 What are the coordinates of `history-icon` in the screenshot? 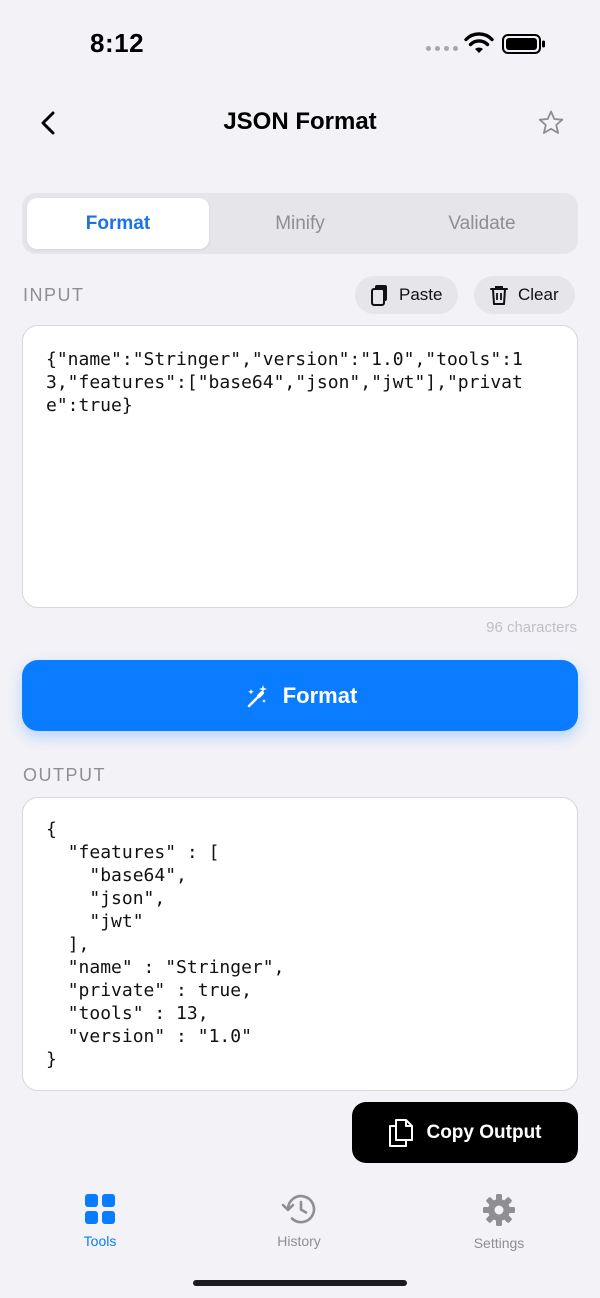 It's located at (298, 1209).